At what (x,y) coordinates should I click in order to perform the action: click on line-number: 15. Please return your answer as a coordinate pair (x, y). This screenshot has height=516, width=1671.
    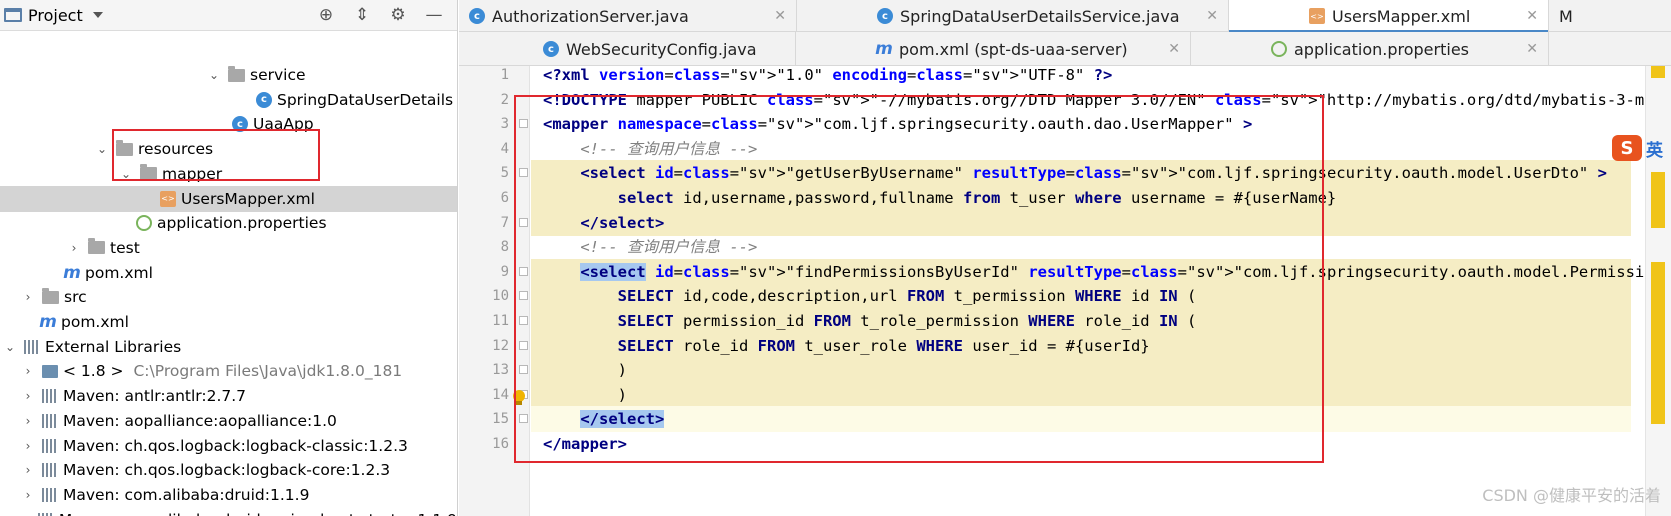
    Looking at the image, I should click on (500, 419).